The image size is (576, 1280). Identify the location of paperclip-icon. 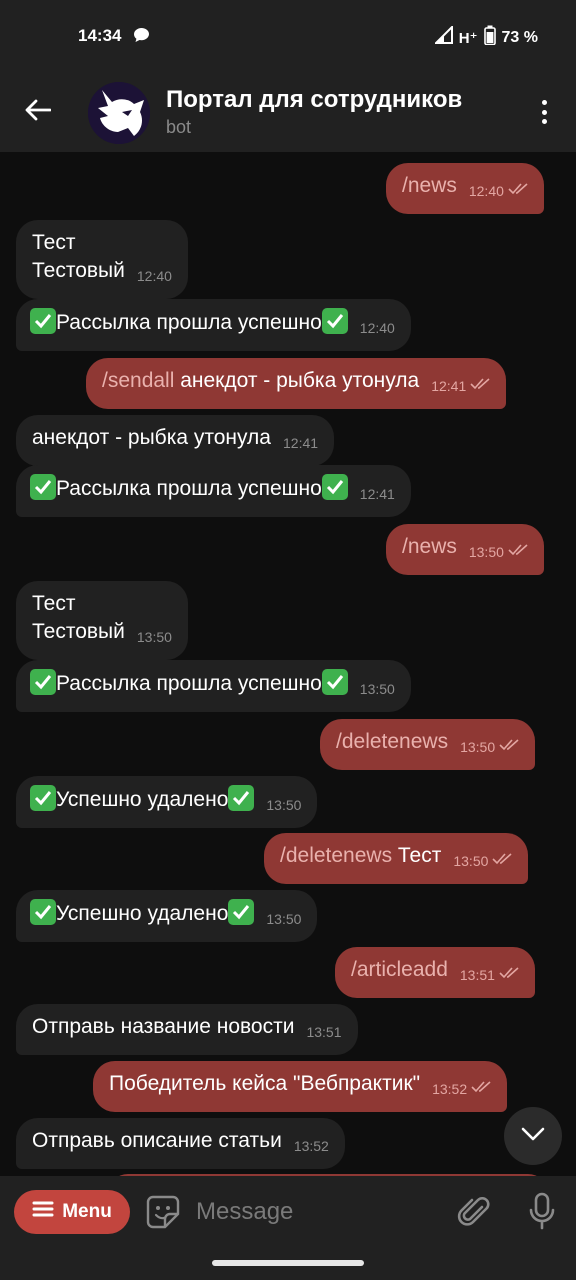
(474, 1214).